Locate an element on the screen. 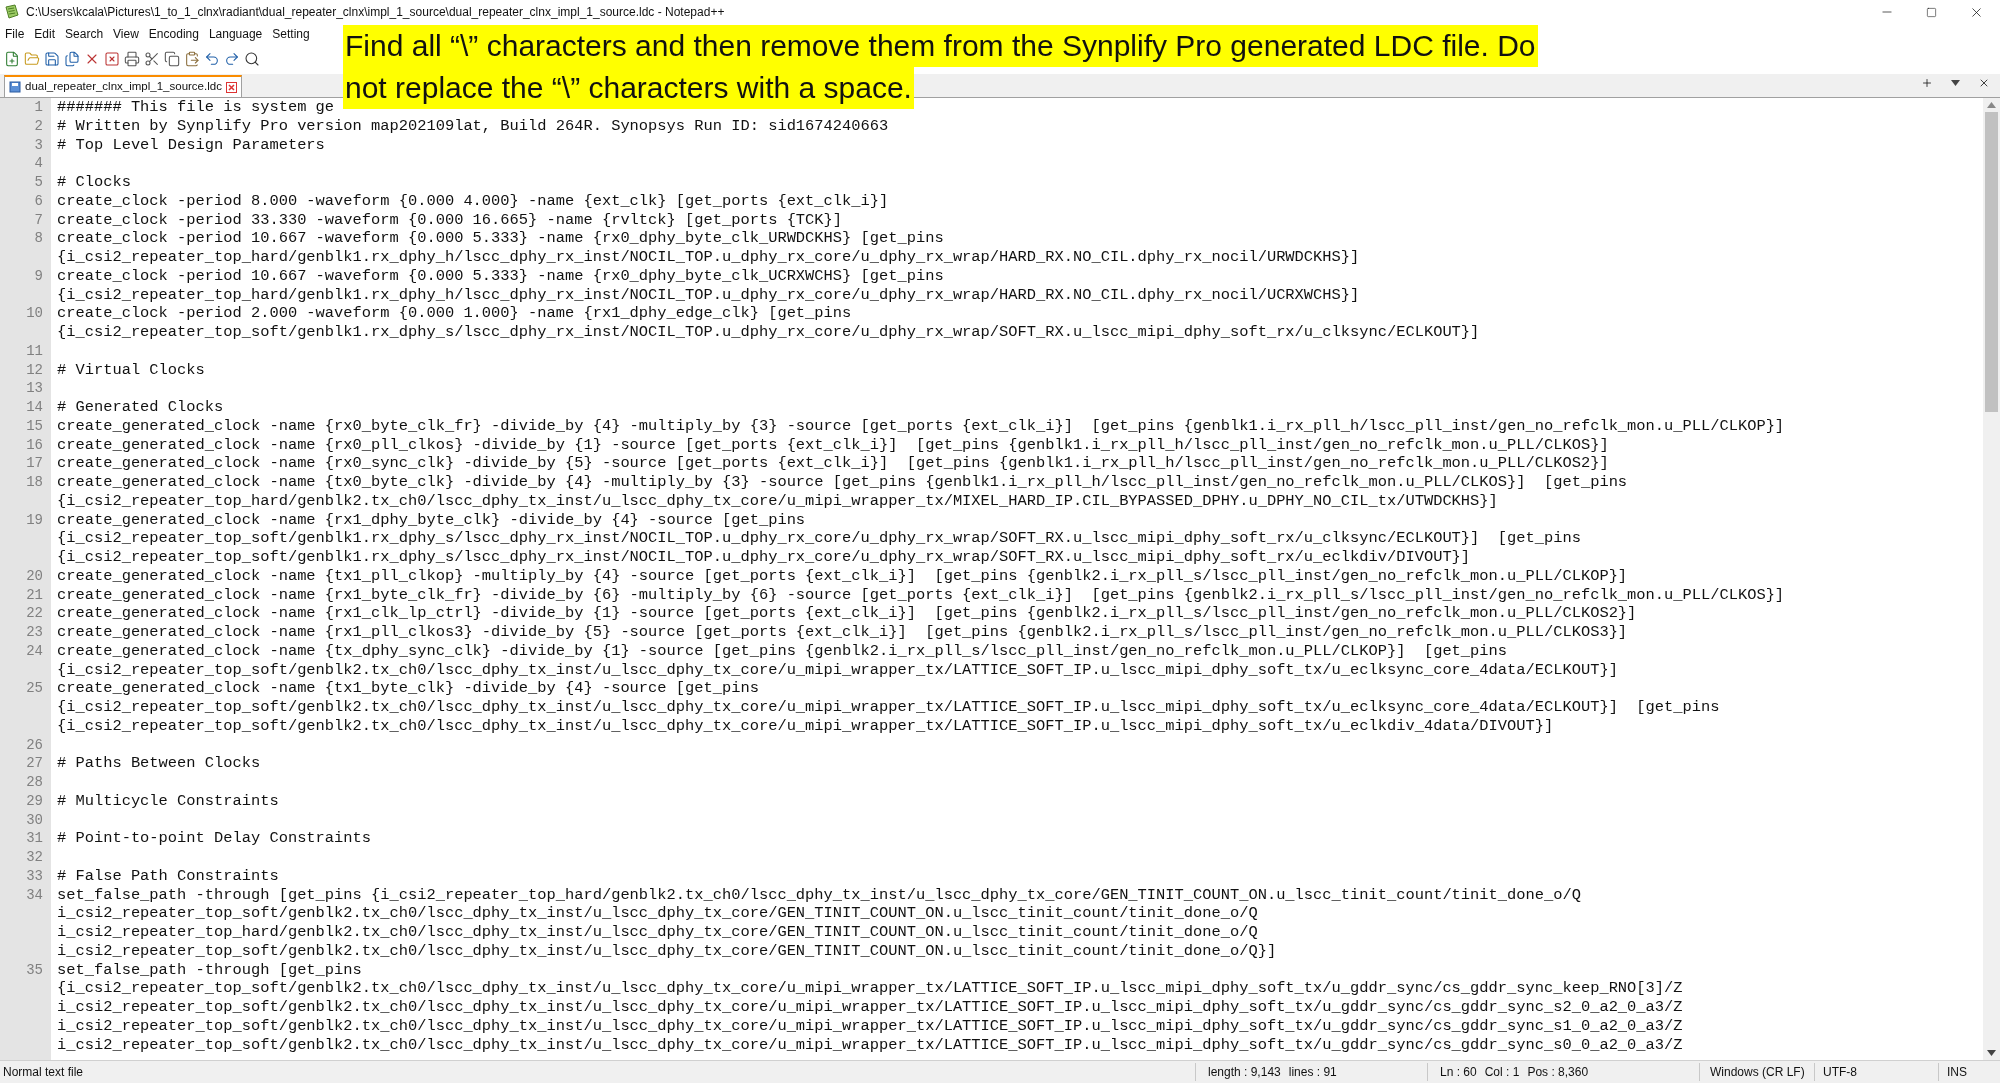  code-line: create_generated_clock -name {rx0_byte_clk_fr} -divide_by {4} -multiply_by {3} -source [get_ports {ext_clk_i}] [get_pins {genblk1.i_rx_pll_h/lscc_pll_inst/gen_no_refclk_mon.u_PLL/CLKOP}] is located at coordinates (921, 425).